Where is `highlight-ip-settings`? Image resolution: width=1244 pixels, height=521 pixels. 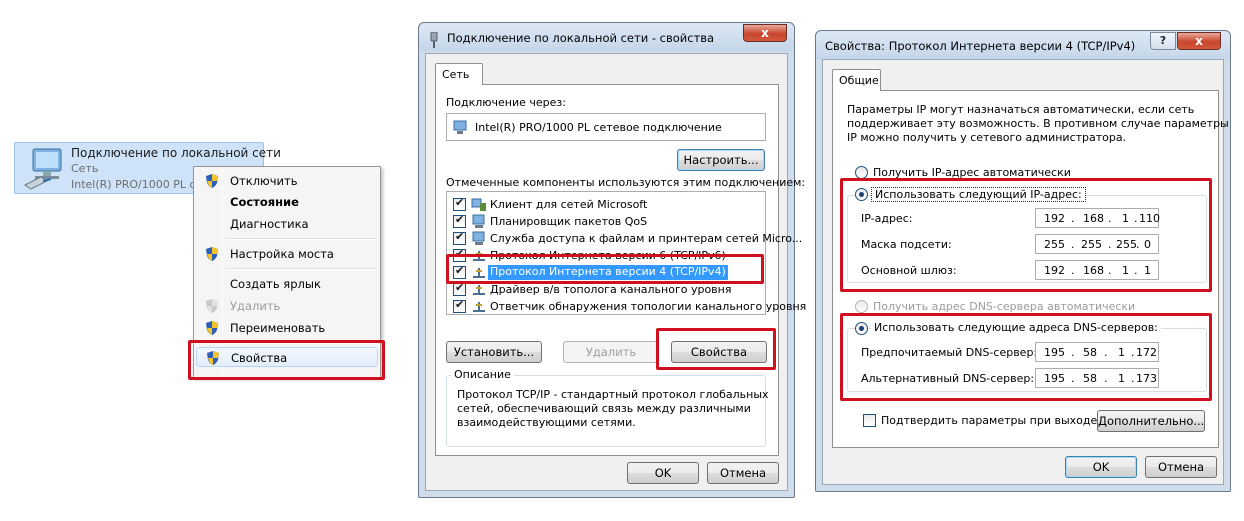
highlight-ip-settings is located at coordinates (1026, 235).